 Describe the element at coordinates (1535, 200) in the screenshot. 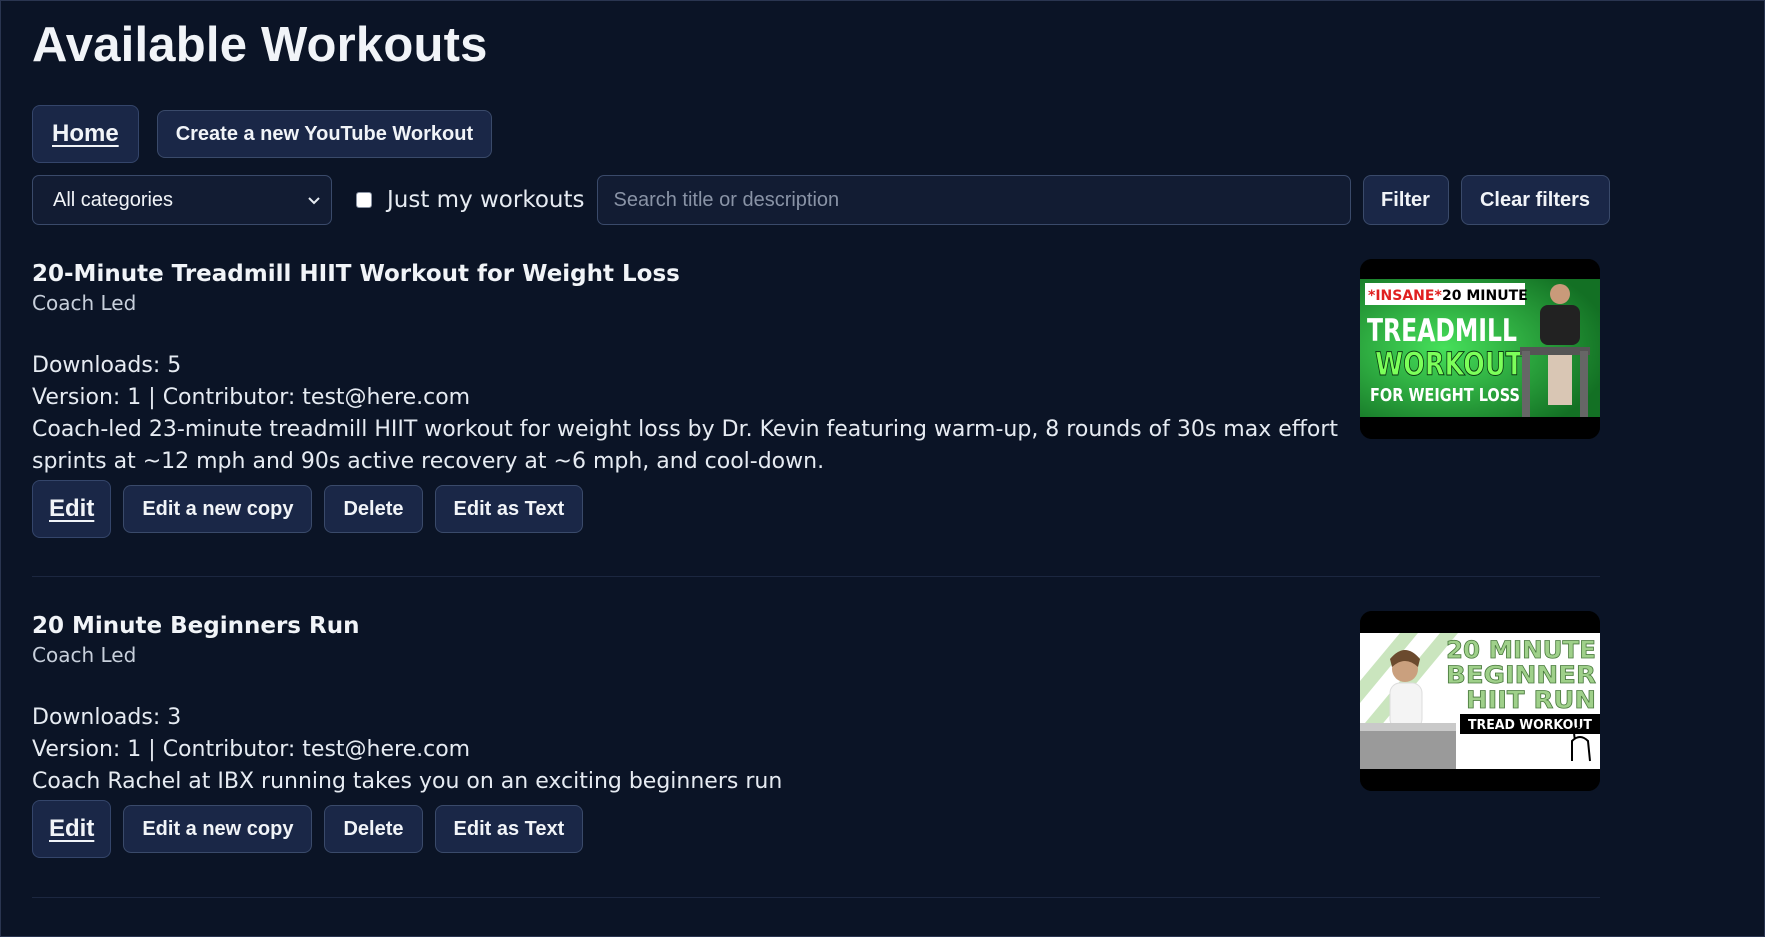

I see `clear-filters-button: Clear filters` at that location.